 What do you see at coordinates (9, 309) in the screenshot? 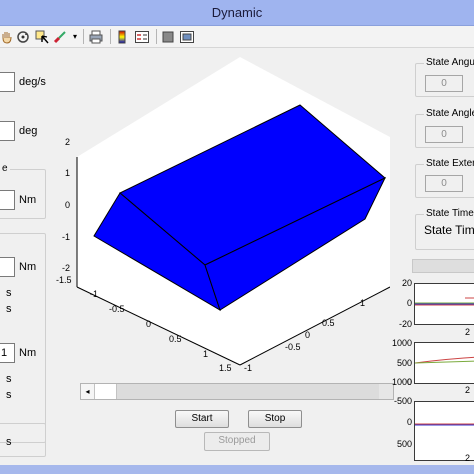
I see `s-label-2: s` at bounding box center [9, 309].